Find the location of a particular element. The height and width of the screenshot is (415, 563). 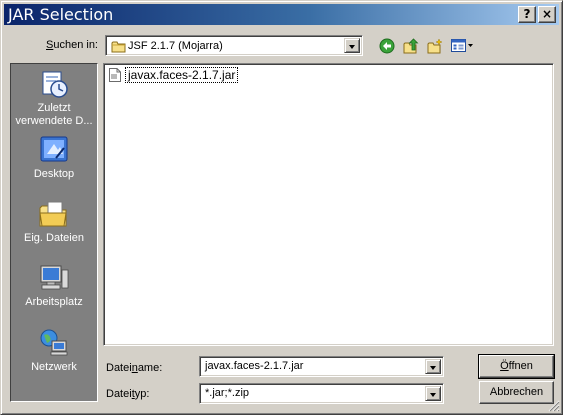

look-in-combo: JSF 2.1.7 (Mojarra) is located at coordinates (234, 45).